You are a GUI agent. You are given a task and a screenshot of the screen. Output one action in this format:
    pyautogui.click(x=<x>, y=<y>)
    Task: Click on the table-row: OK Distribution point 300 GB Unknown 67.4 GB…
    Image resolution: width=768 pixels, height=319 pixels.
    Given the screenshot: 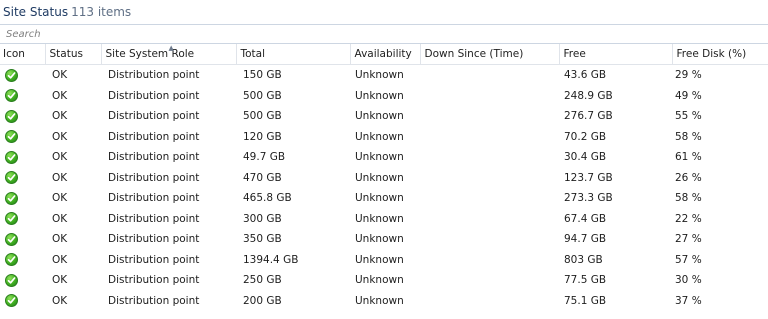 What is the action you would take?
    pyautogui.click(x=384, y=219)
    